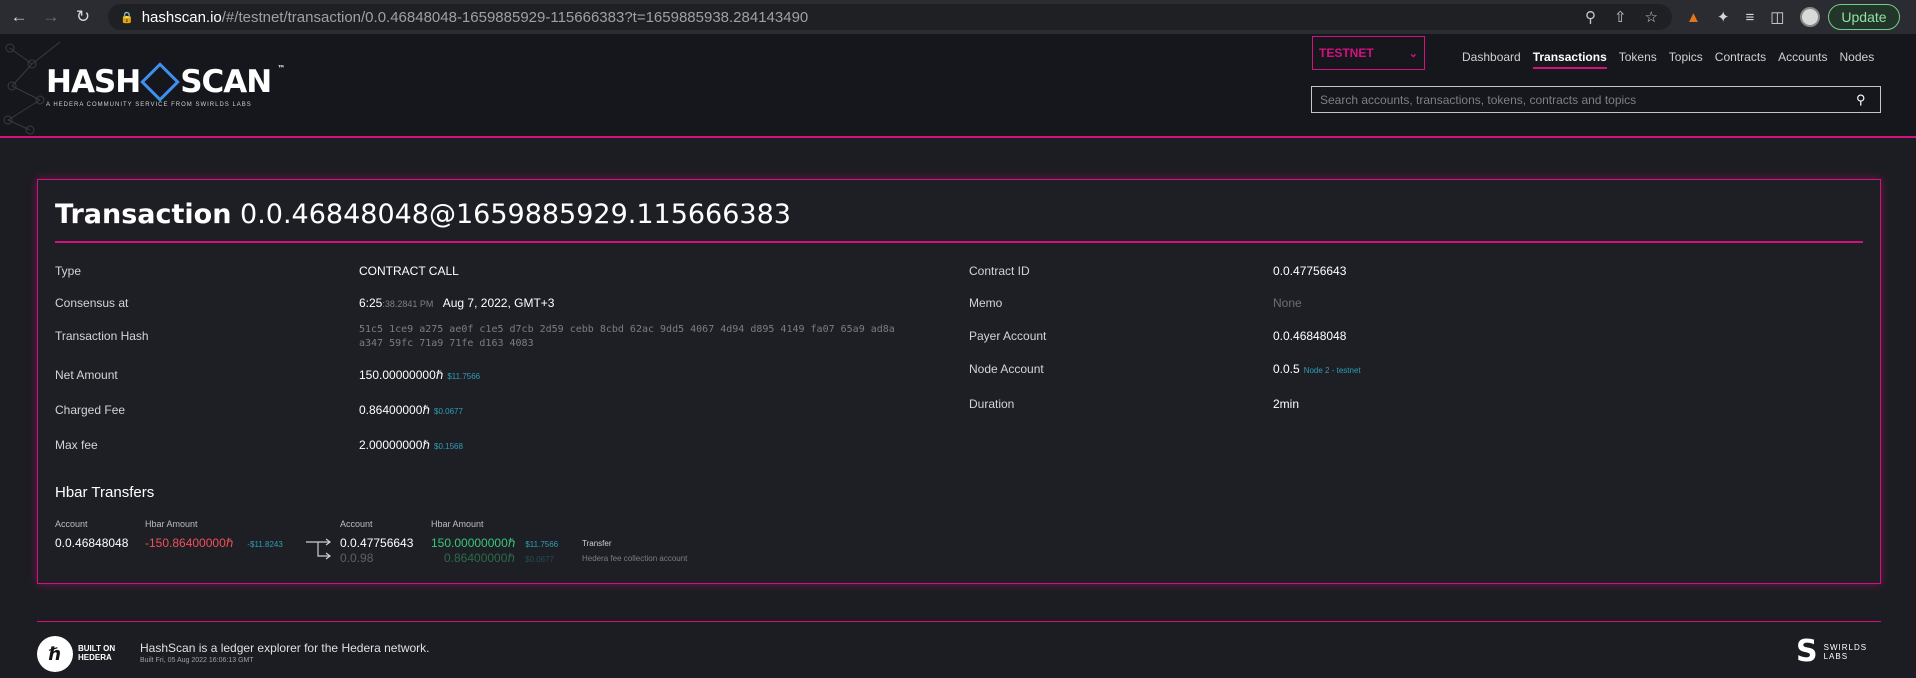  Describe the element at coordinates (1638, 59) in the screenshot. I see `nav-tokens: Tokens` at that location.